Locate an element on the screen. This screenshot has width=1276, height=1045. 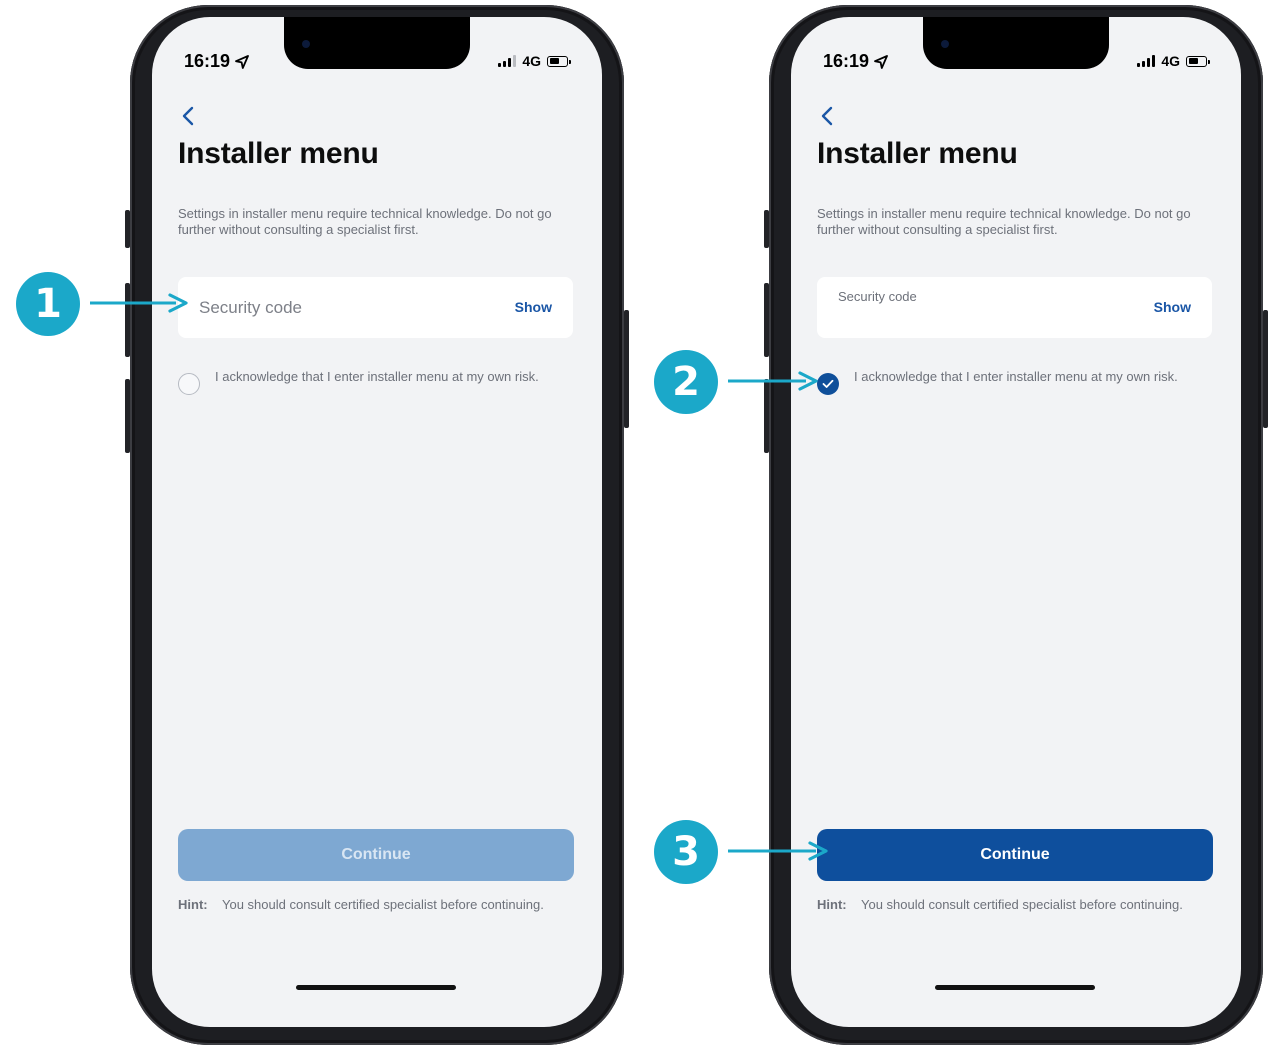
security-code-placeholder: Security code is located at coordinates (250, 307).